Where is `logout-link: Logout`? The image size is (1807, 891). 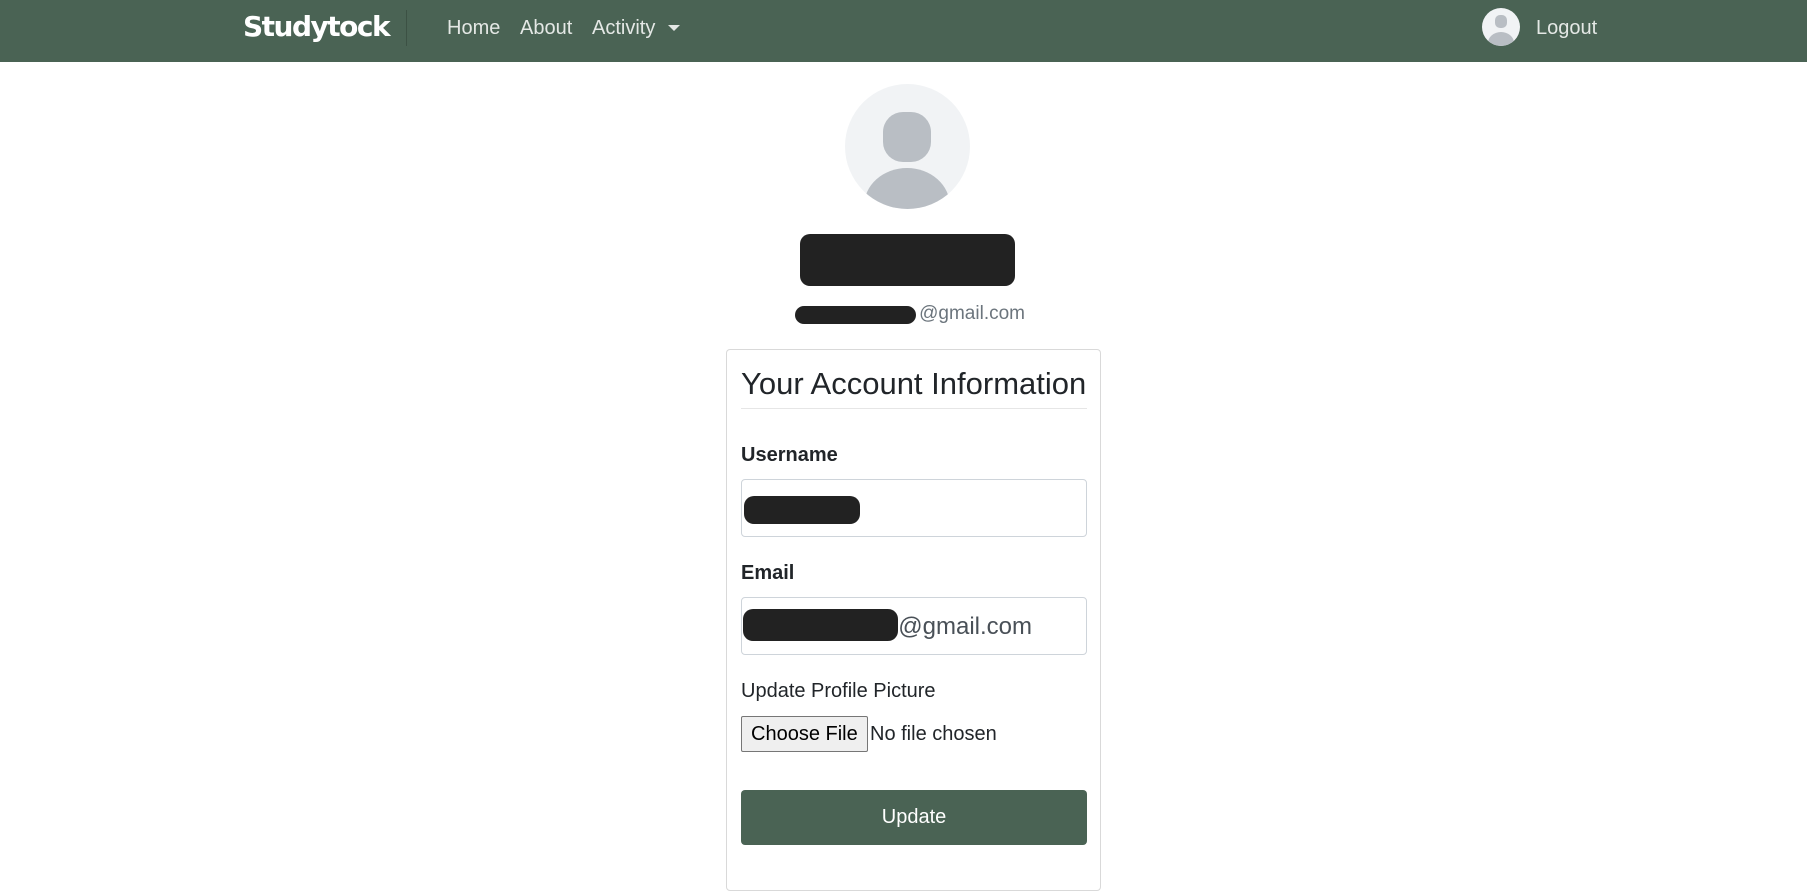
logout-link: Logout is located at coordinates (1566, 28).